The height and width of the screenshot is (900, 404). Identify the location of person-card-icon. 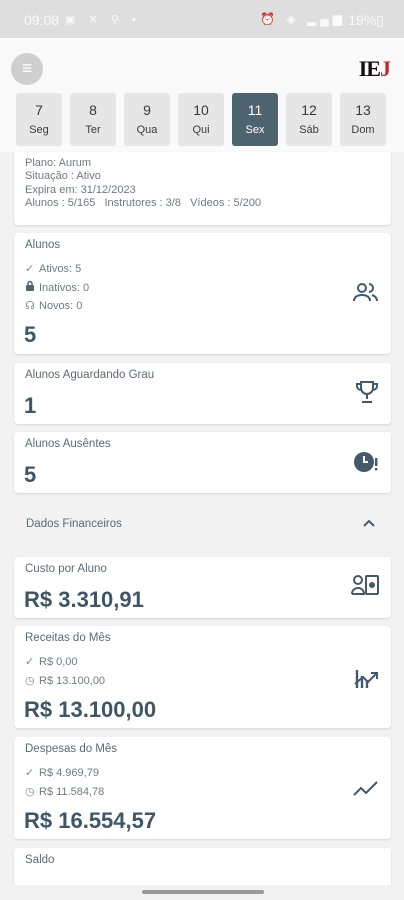
(365, 587).